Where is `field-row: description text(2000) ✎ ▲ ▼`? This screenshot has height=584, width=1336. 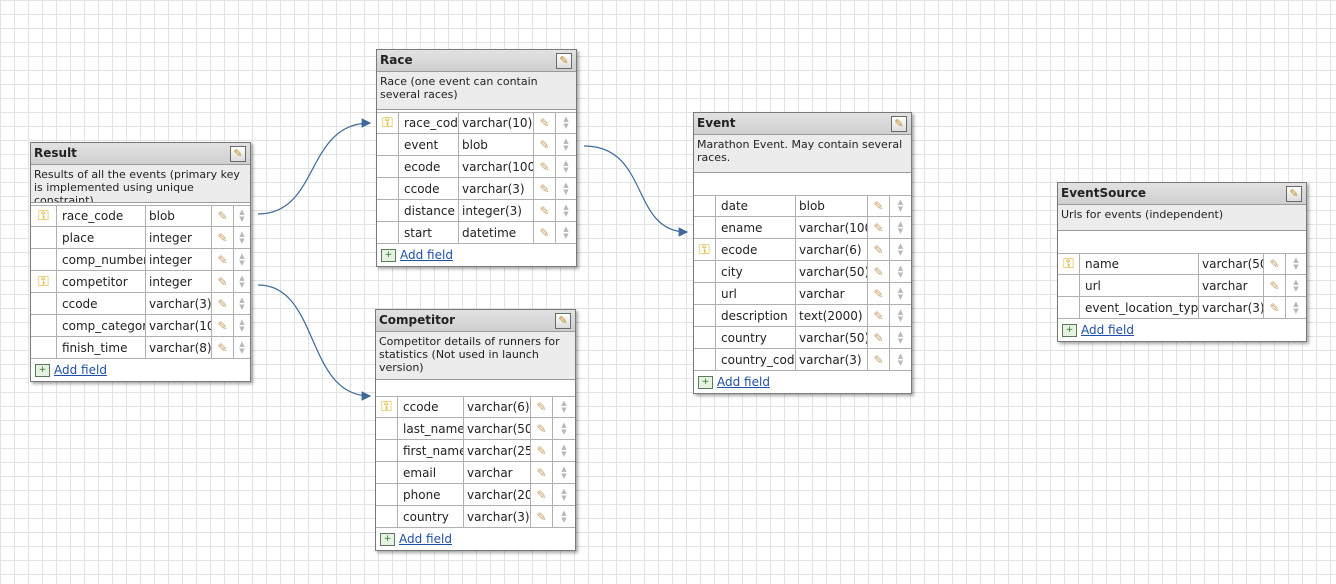 field-row: description text(2000) ✎ ▲ ▼ is located at coordinates (802, 316).